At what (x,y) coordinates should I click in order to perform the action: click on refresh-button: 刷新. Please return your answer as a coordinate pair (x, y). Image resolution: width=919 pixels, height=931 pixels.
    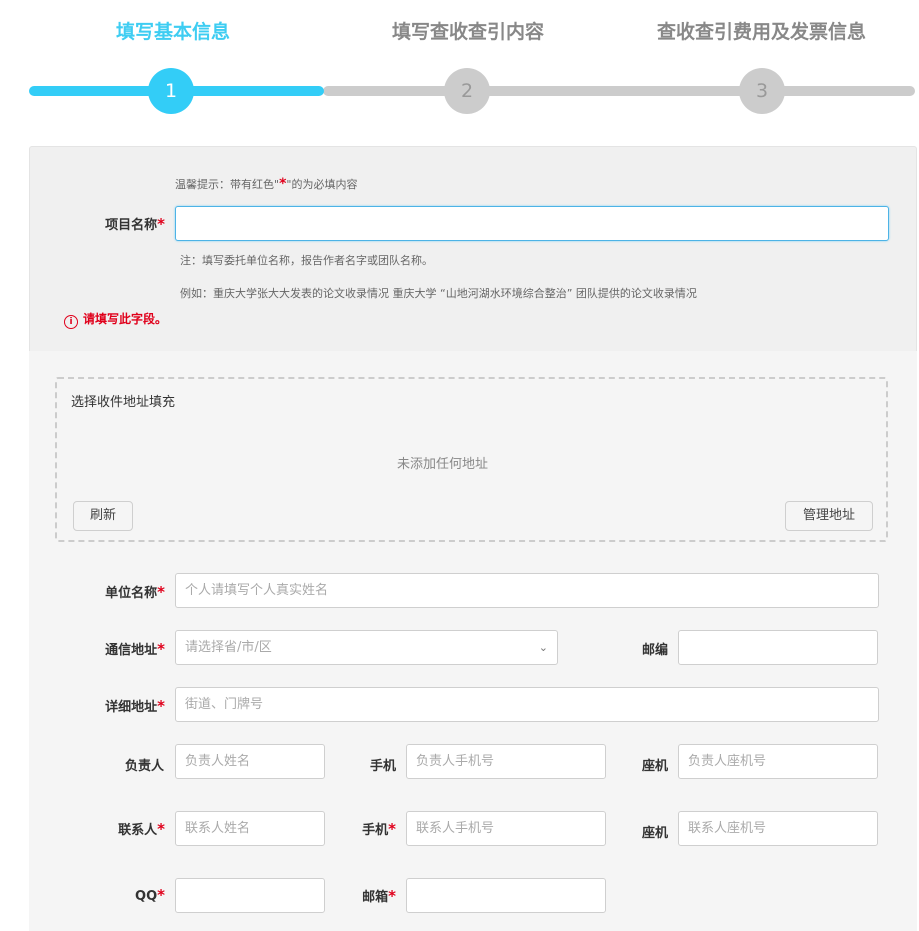
    Looking at the image, I should click on (103, 516).